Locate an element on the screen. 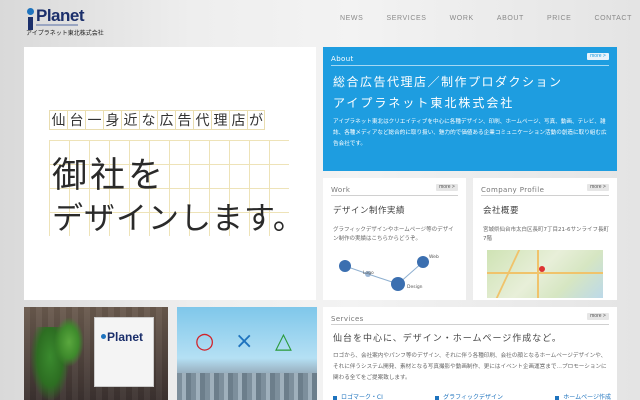 The image size is (640, 400). node-label-design: Design is located at coordinates (415, 287).